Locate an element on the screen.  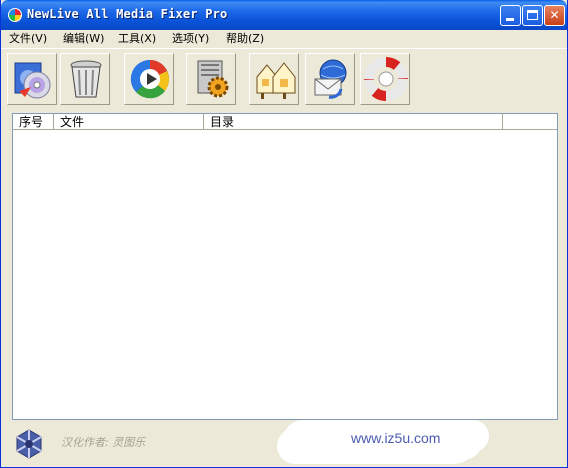
settings-button is located at coordinates (211, 79).